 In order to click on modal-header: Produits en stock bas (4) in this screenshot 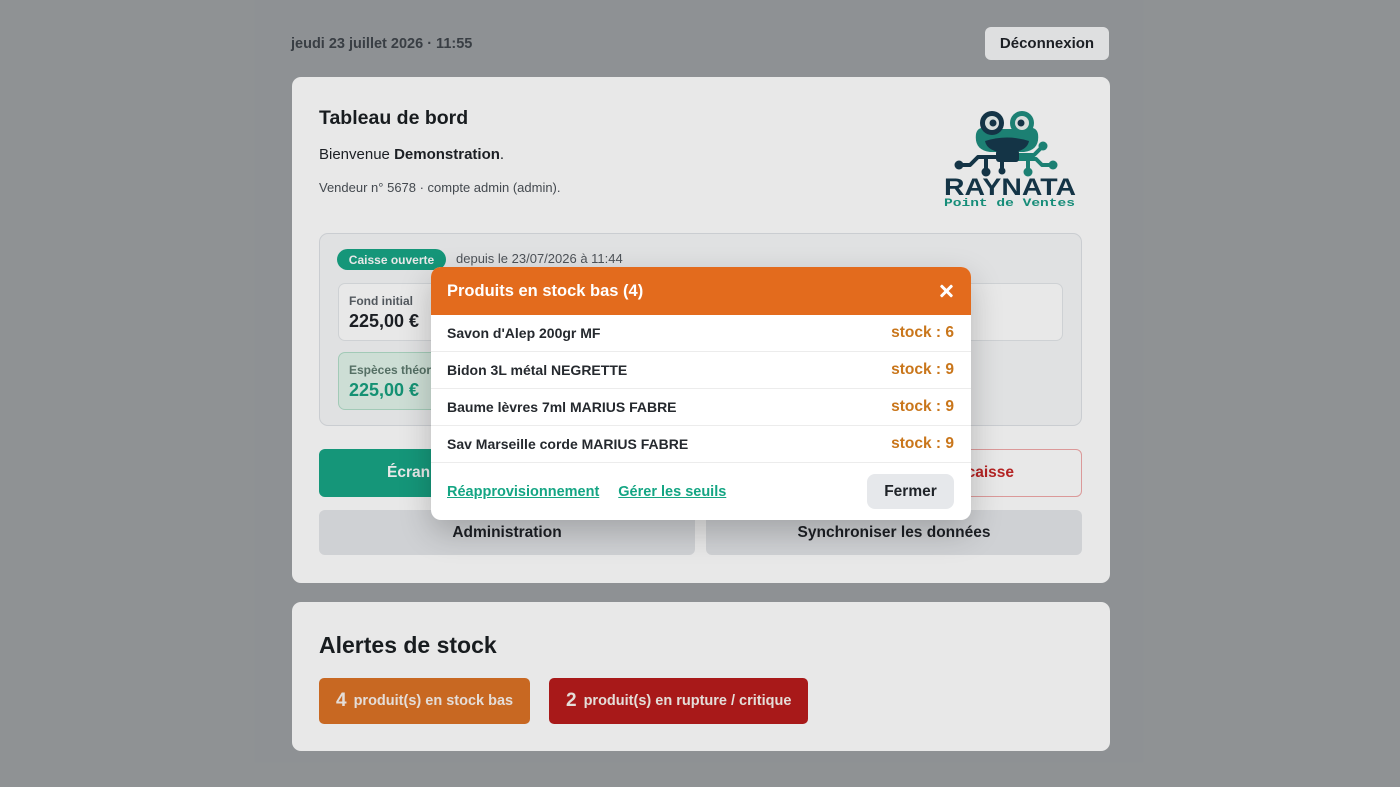, I will do `click(701, 291)`.